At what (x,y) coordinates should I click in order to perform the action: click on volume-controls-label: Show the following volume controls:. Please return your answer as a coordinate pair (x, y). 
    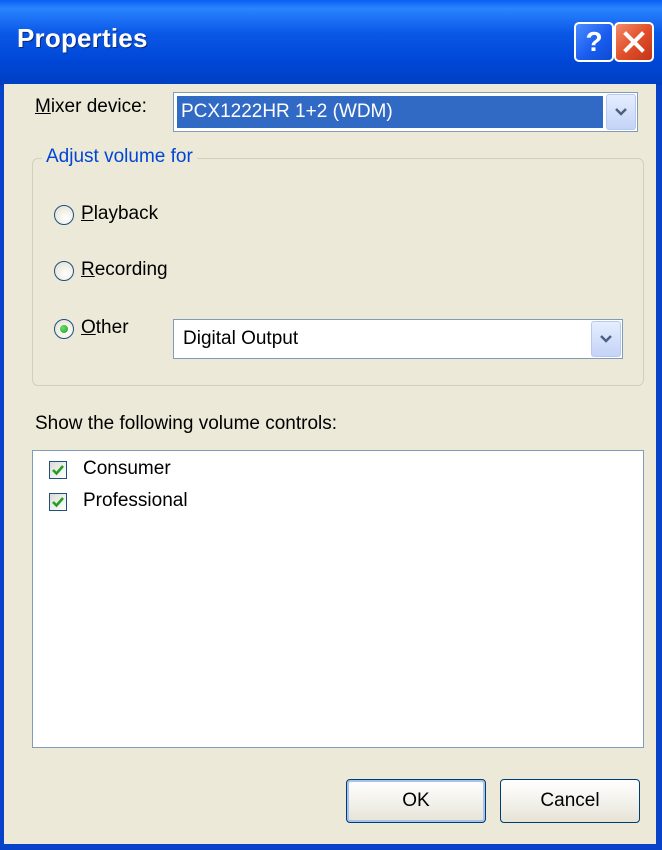
    Looking at the image, I should click on (186, 423).